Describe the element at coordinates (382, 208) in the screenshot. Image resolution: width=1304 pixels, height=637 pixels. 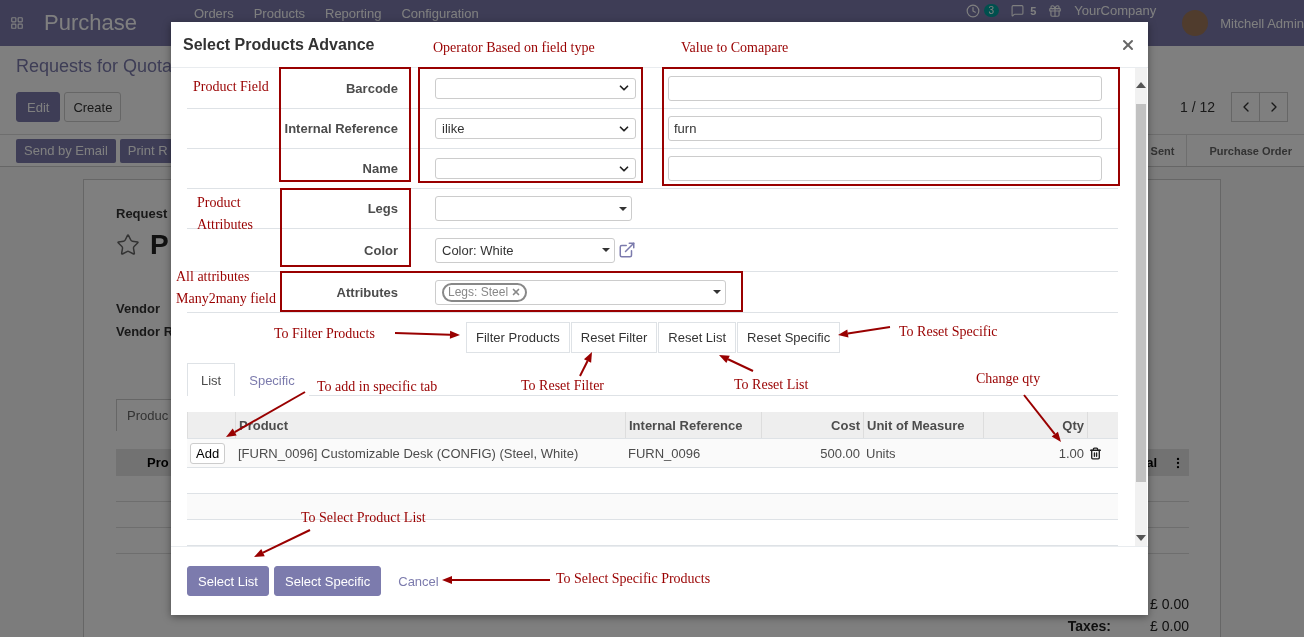
I see `field-label: Legs` at that location.